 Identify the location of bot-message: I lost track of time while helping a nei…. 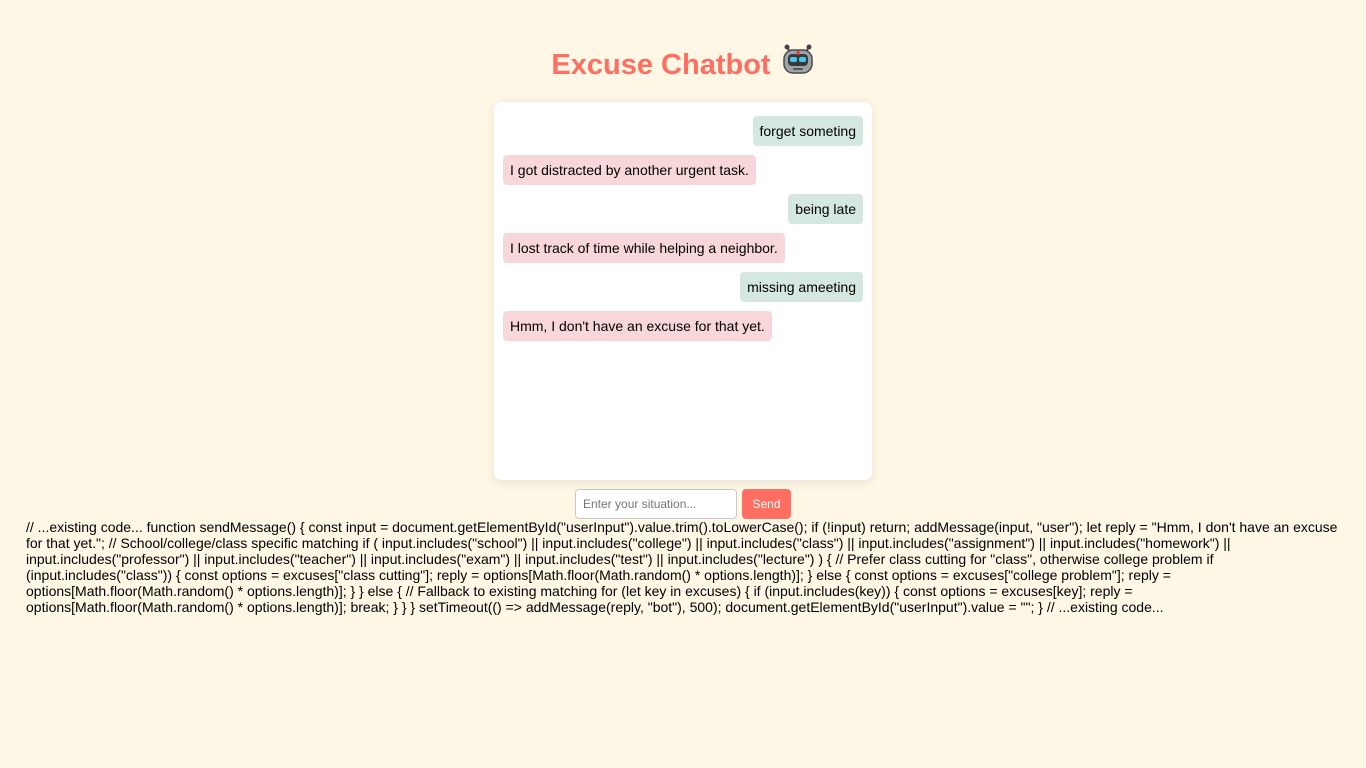
(644, 248).